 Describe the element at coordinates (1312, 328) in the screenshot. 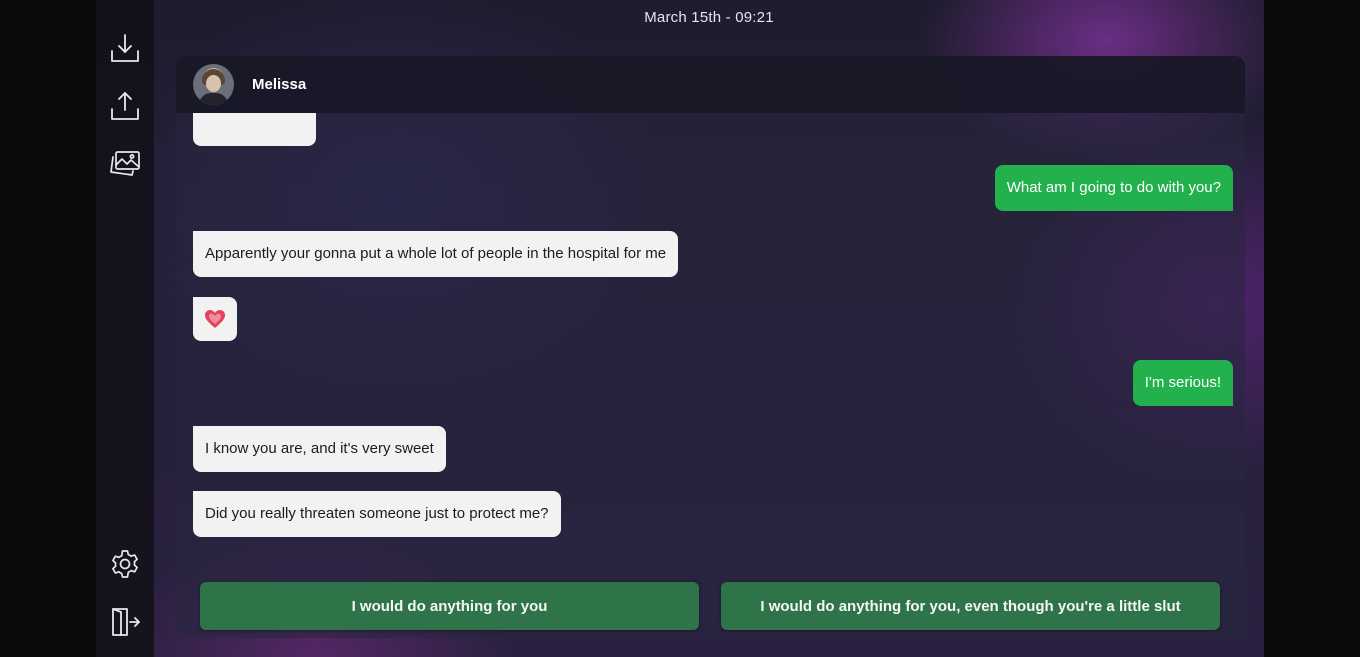

I see `letterbox-right` at that location.